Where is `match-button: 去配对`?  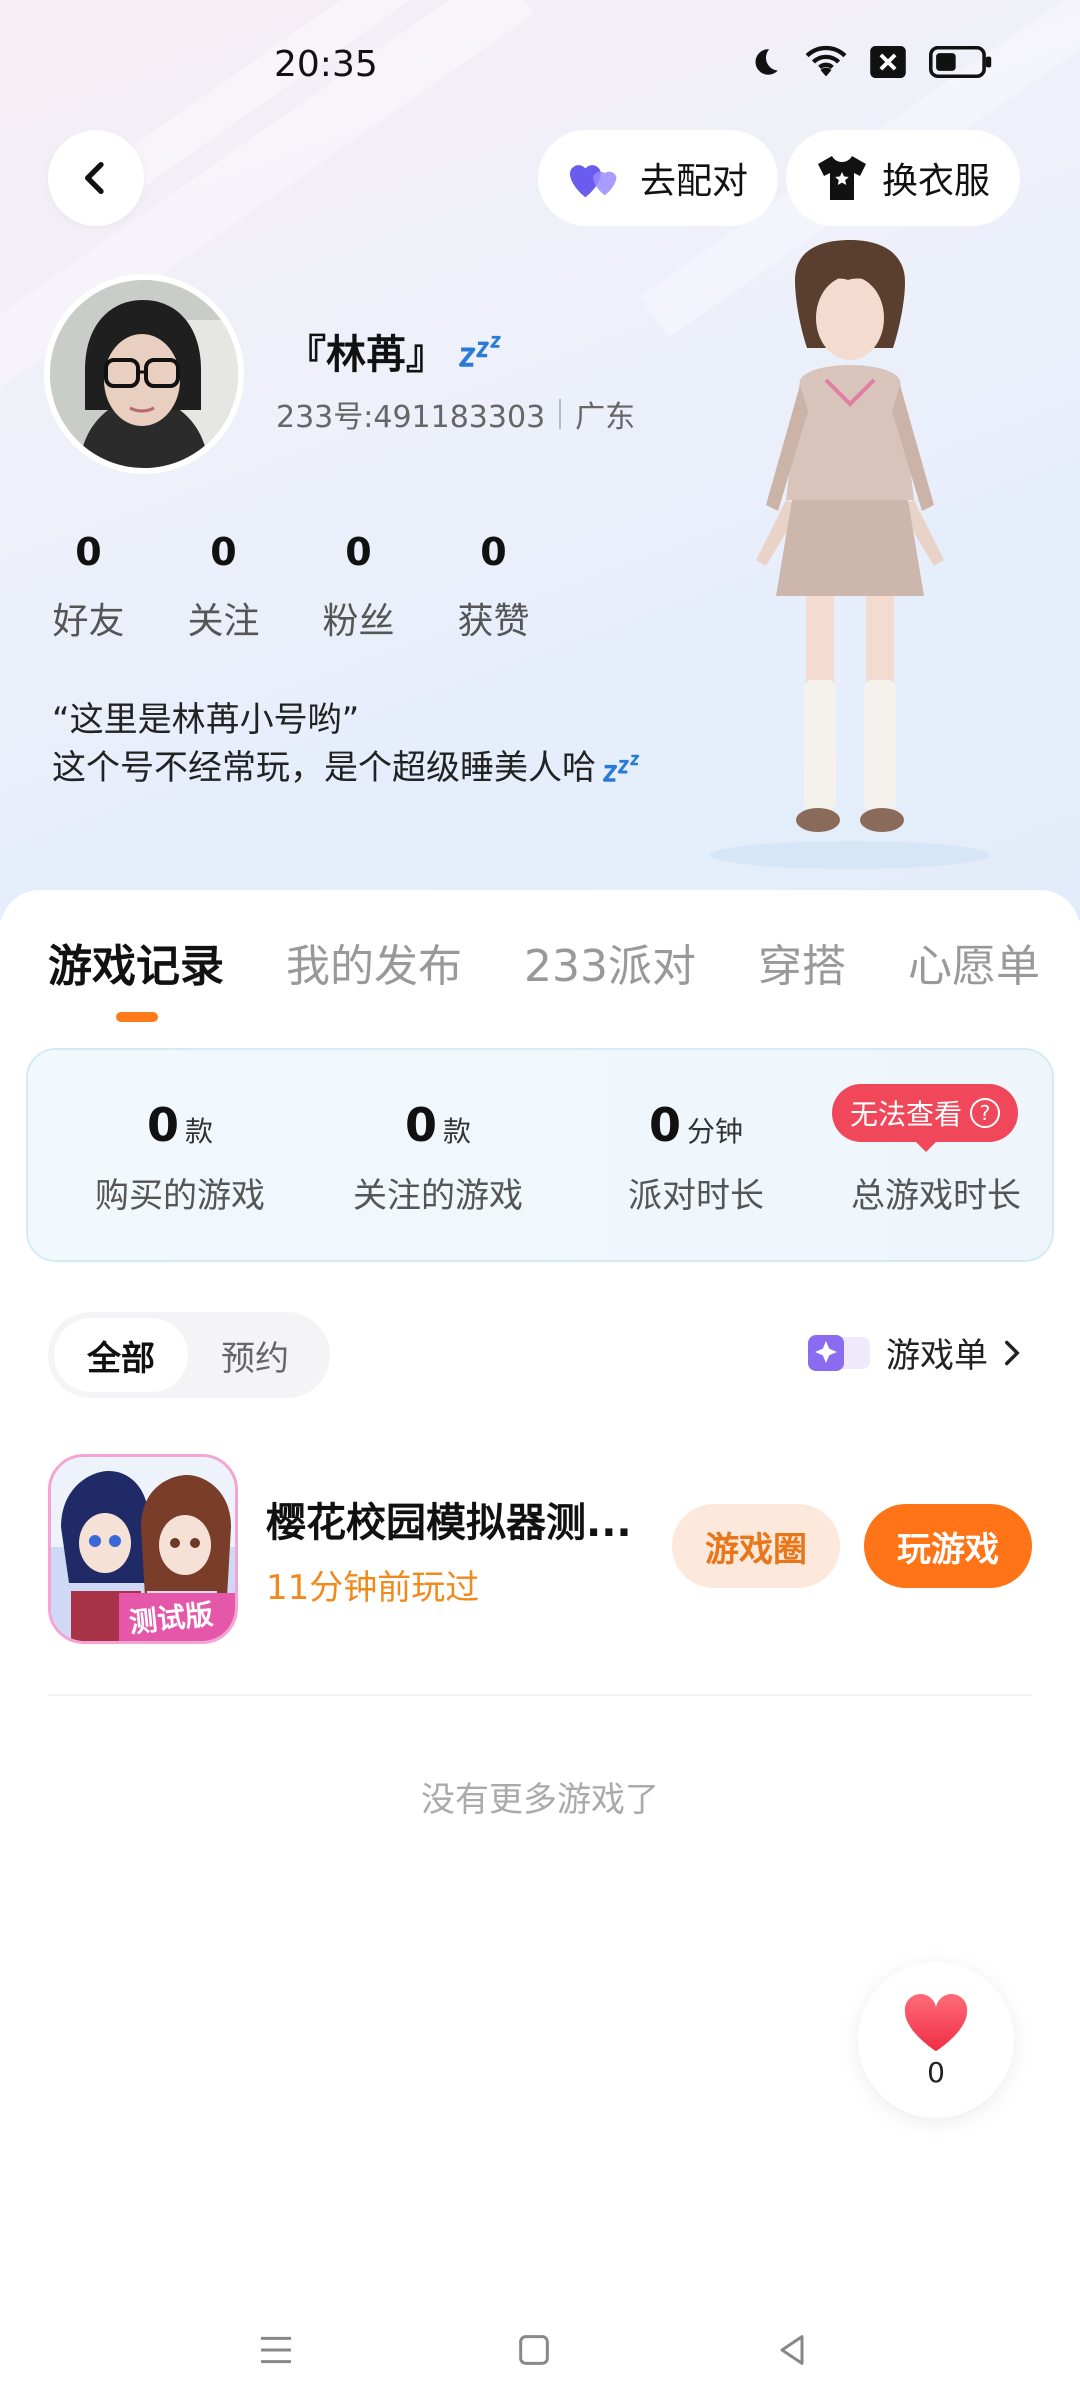
match-button: 去配对 is located at coordinates (658, 178).